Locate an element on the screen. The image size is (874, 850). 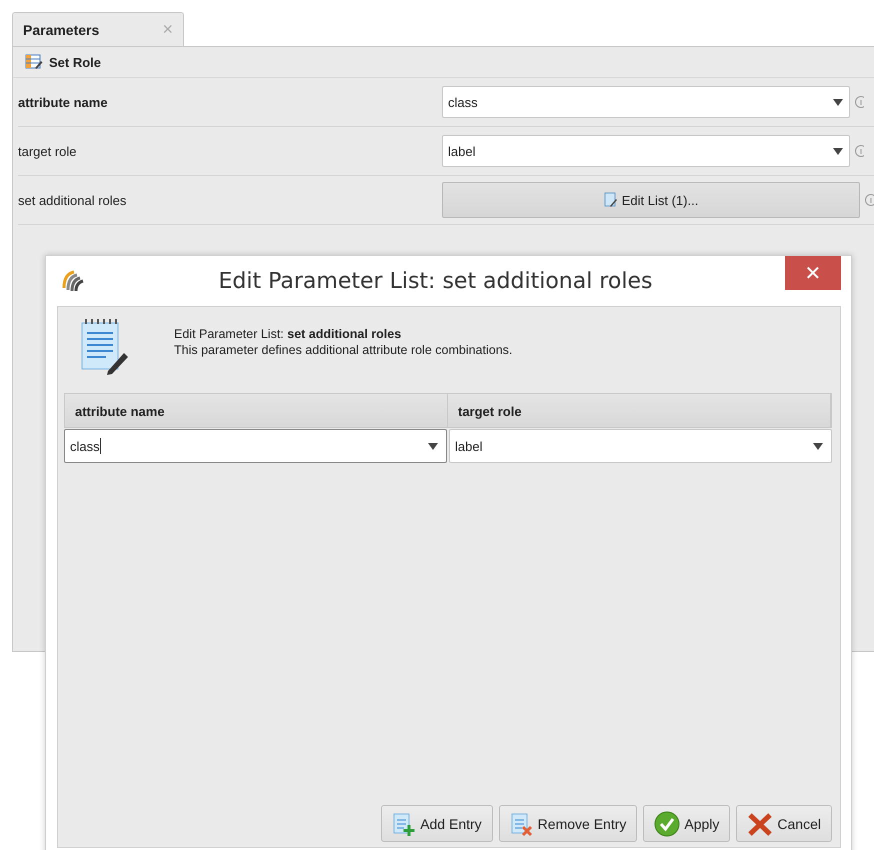
notepad-icon is located at coordinates (611, 200).